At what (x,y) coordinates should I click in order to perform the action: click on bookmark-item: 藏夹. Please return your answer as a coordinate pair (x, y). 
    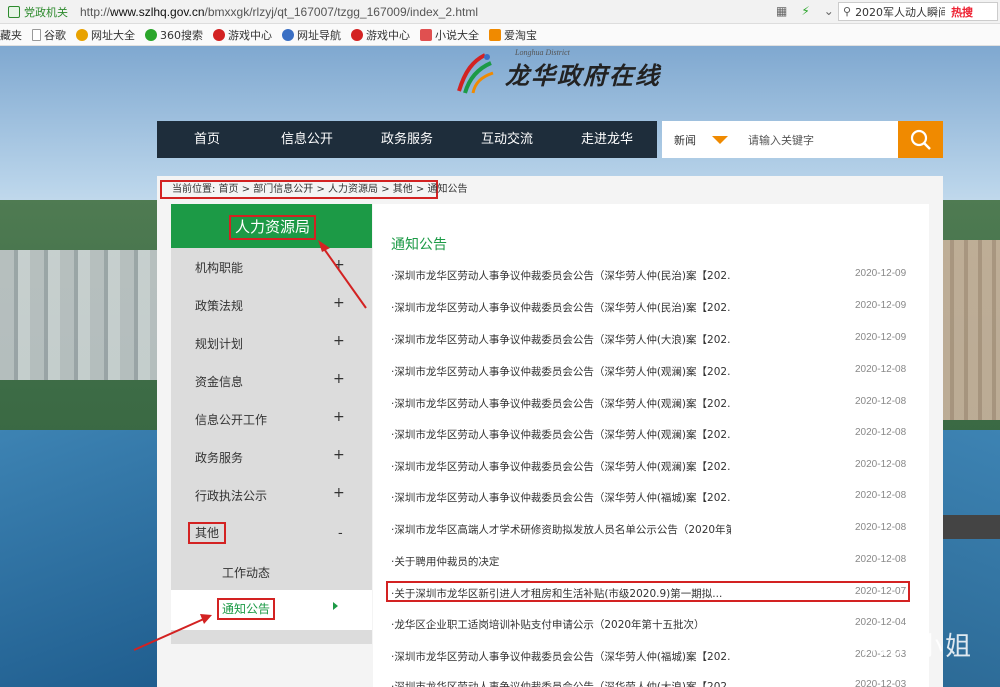
    Looking at the image, I should click on (11, 35).